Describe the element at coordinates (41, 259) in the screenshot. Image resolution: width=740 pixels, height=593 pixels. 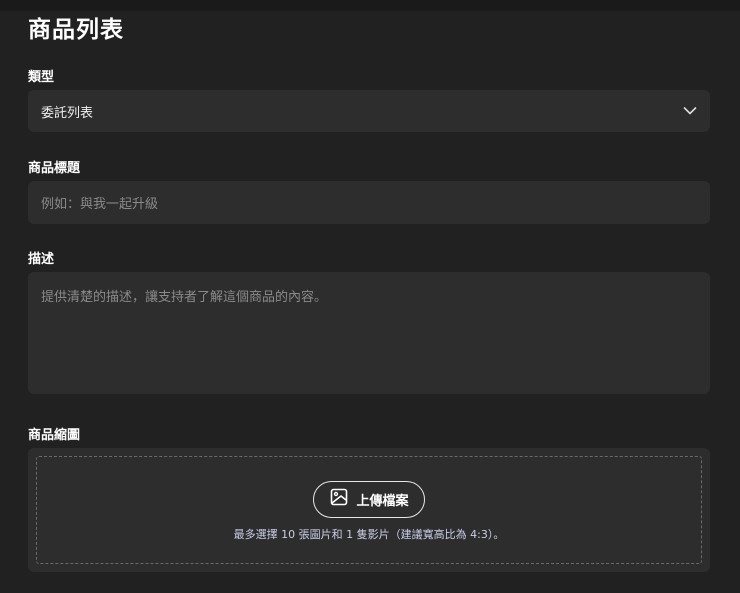
I see `description-label: 描述` at that location.